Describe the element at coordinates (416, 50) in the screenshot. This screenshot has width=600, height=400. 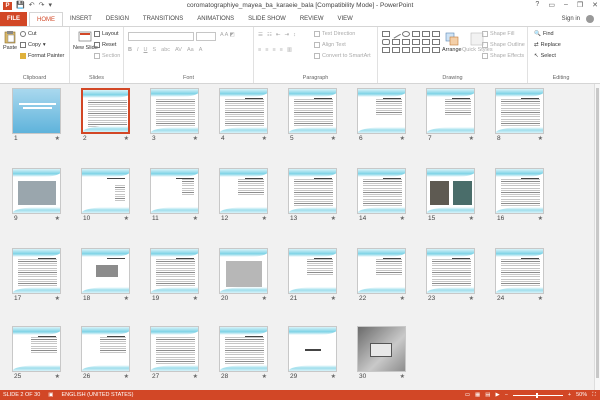
I see `shape-cloud-icon` at that location.